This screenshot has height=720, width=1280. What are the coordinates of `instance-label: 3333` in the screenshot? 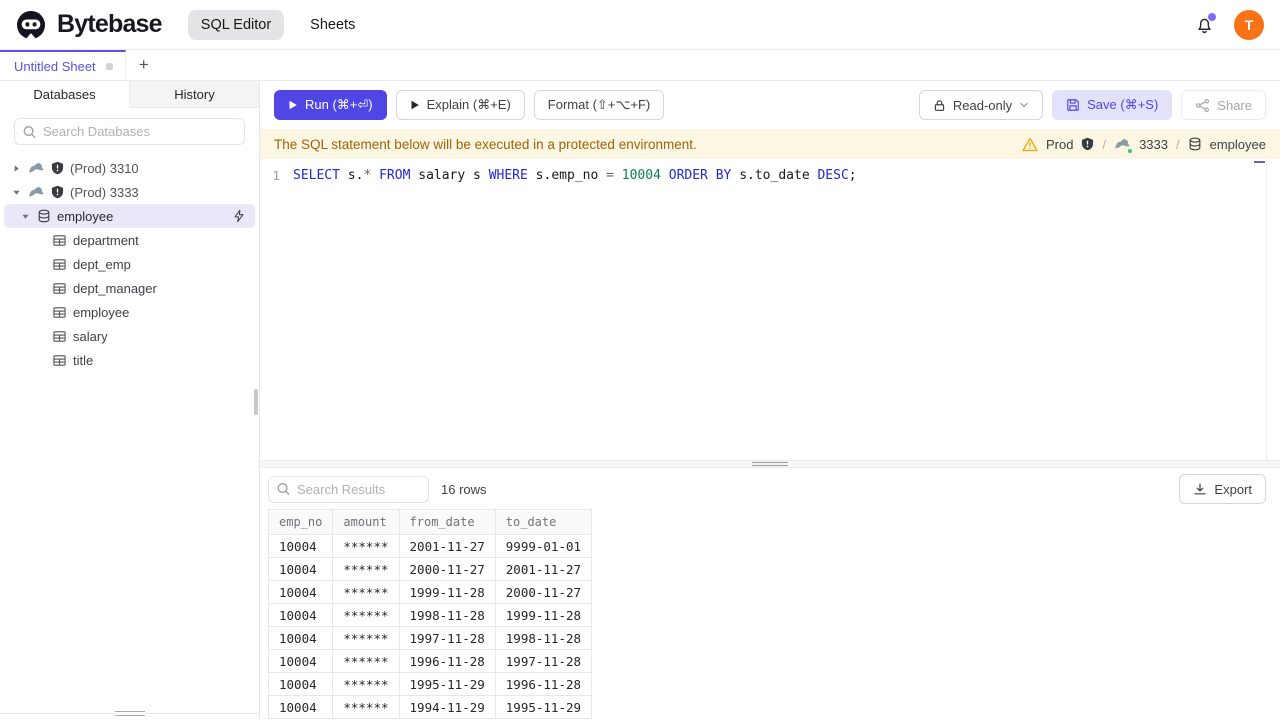 It's located at (1153, 144).